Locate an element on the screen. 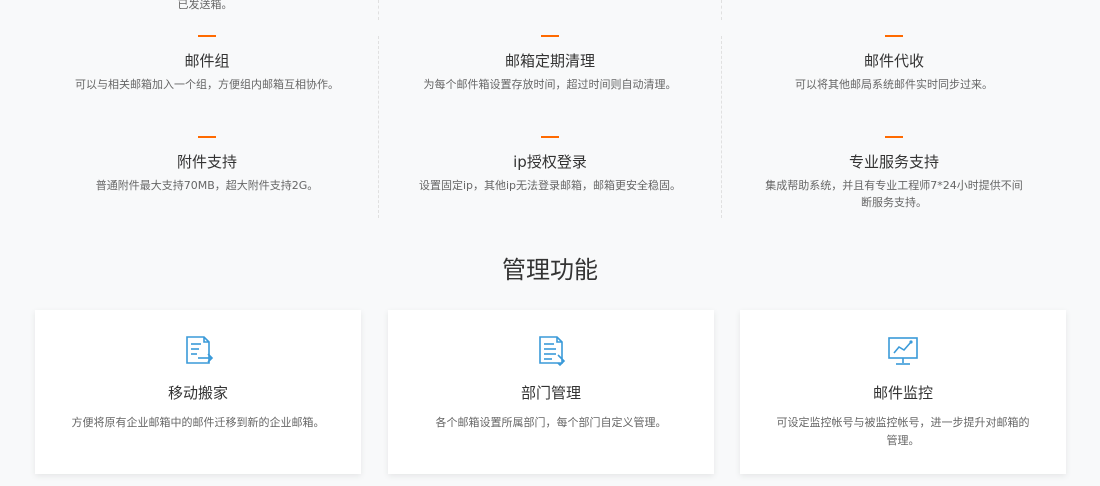 The width and height of the screenshot is (1100, 486). section-title-management: 管理功能 is located at coordinates (550, 270).